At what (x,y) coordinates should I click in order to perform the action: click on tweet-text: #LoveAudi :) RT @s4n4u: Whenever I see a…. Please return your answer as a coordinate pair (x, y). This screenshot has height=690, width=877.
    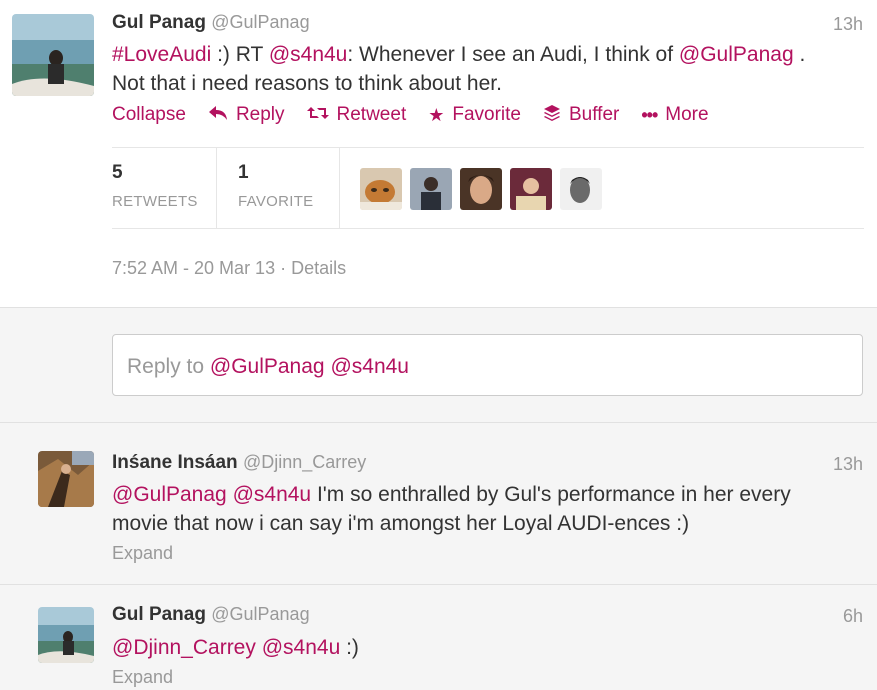
    Looking at the image, I should click on (458, 69).